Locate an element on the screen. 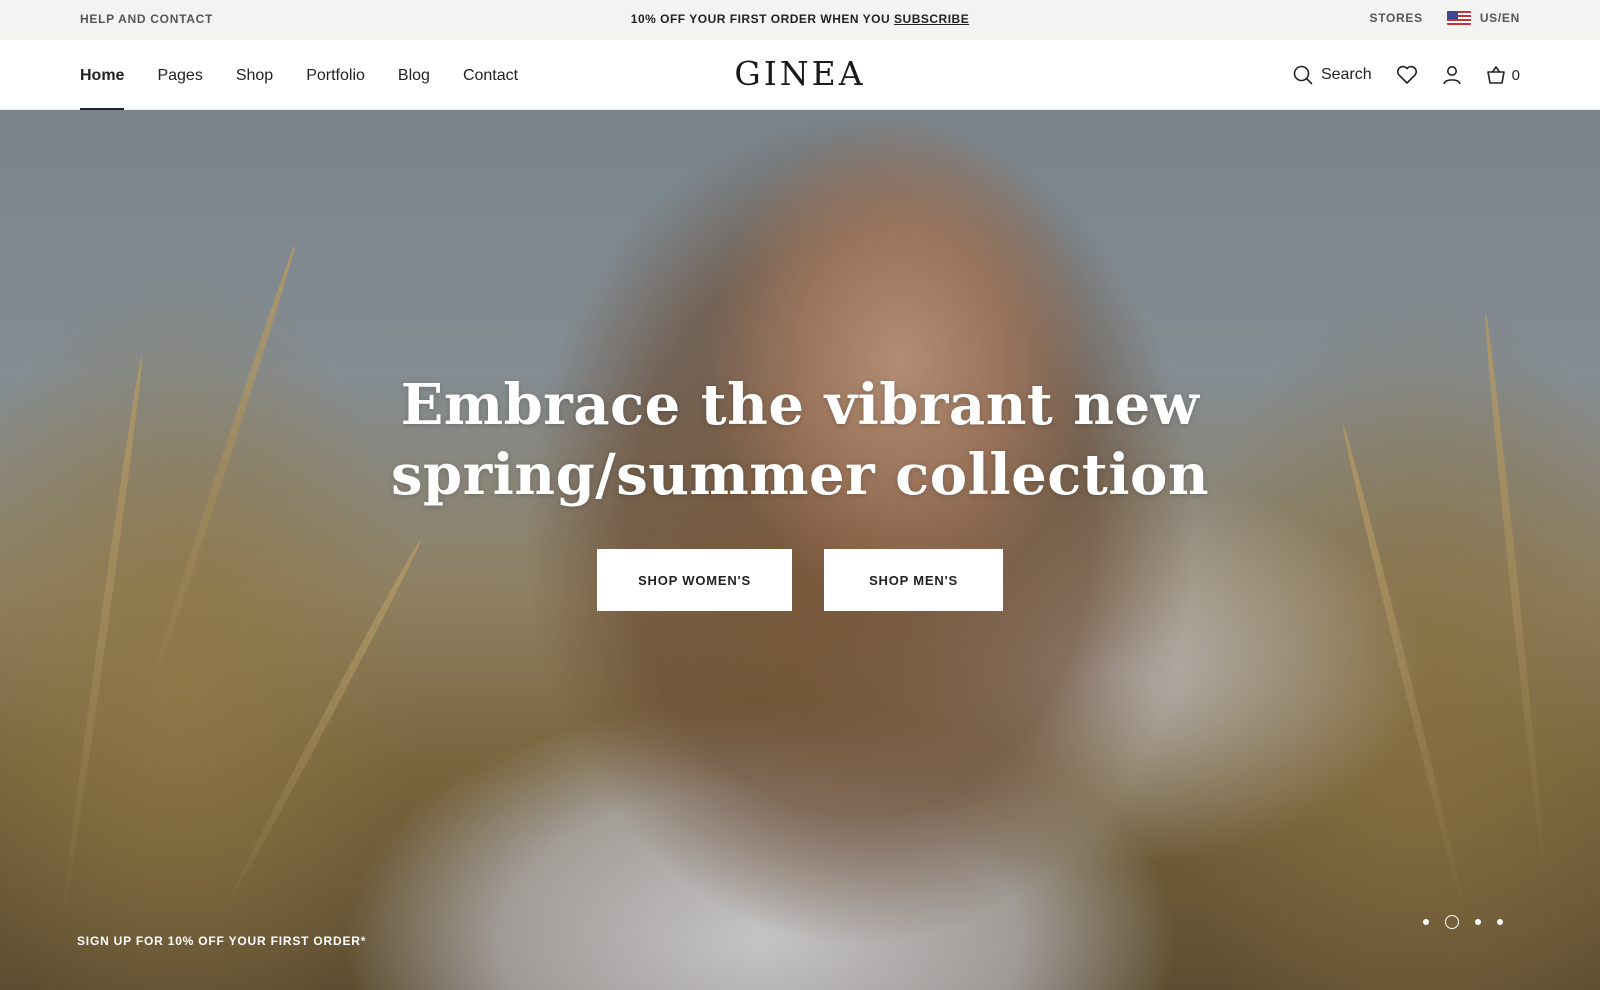 This screenshot has height=990, width=1600. shop-womens-button: SHOP WOMEN'S is located at coordinates (694, 580).